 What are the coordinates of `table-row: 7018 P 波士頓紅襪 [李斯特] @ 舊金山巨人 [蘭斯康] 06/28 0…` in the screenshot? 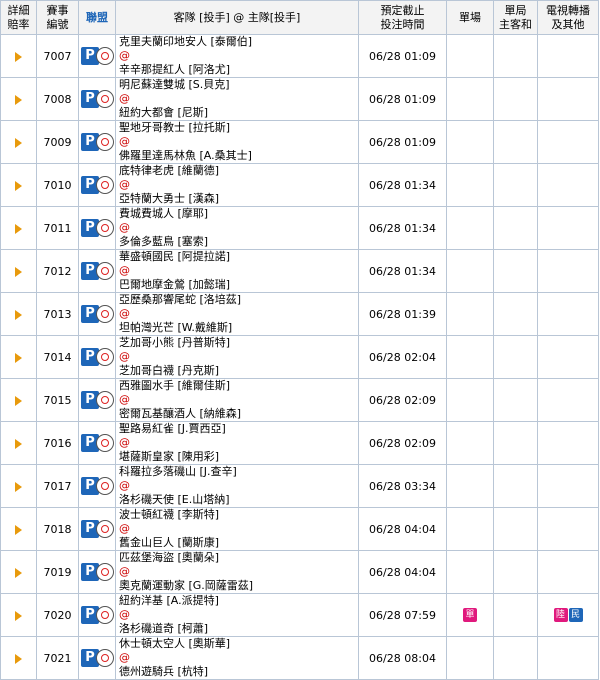 It's located at (299, 529).